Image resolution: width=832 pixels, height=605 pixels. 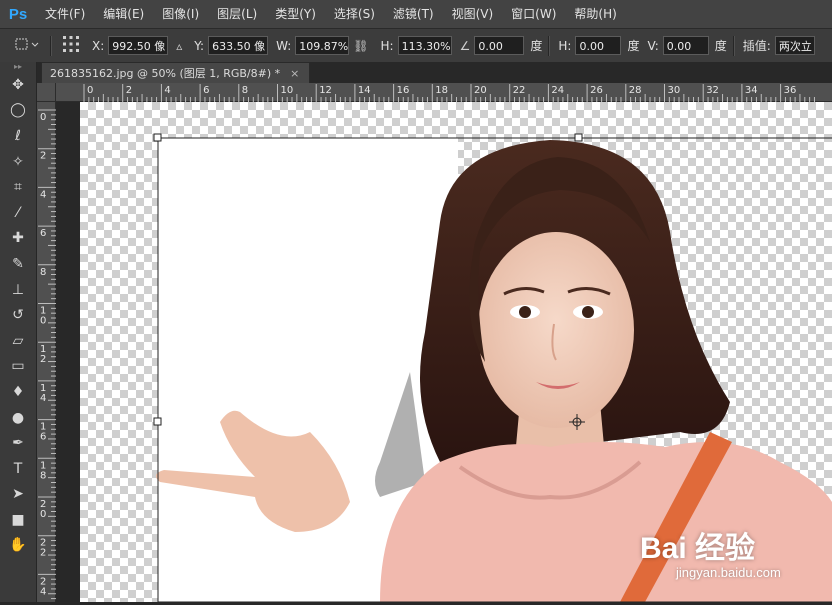 What do you see at coordinates (18, 239) in the screenshot?
I see `healing-brush-icon: ✚` at bounding box center [18, 239].